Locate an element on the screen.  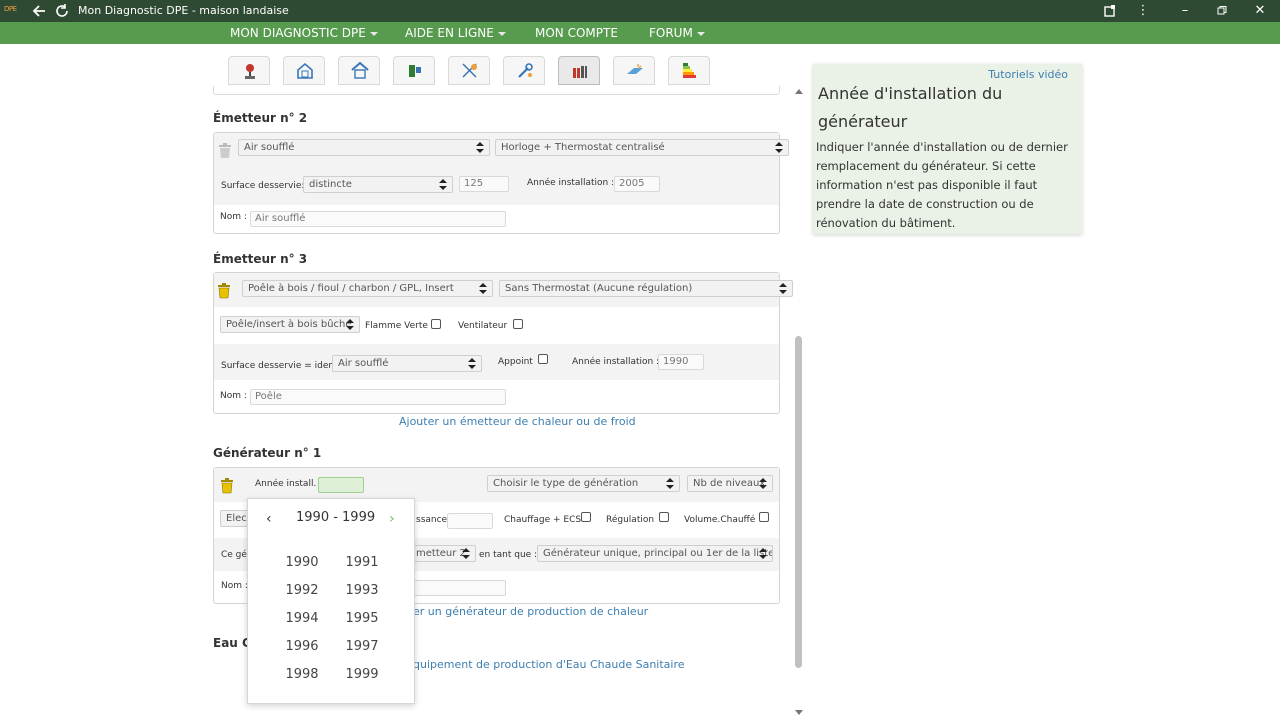
tools-icon is located at coordinates (524, 70).